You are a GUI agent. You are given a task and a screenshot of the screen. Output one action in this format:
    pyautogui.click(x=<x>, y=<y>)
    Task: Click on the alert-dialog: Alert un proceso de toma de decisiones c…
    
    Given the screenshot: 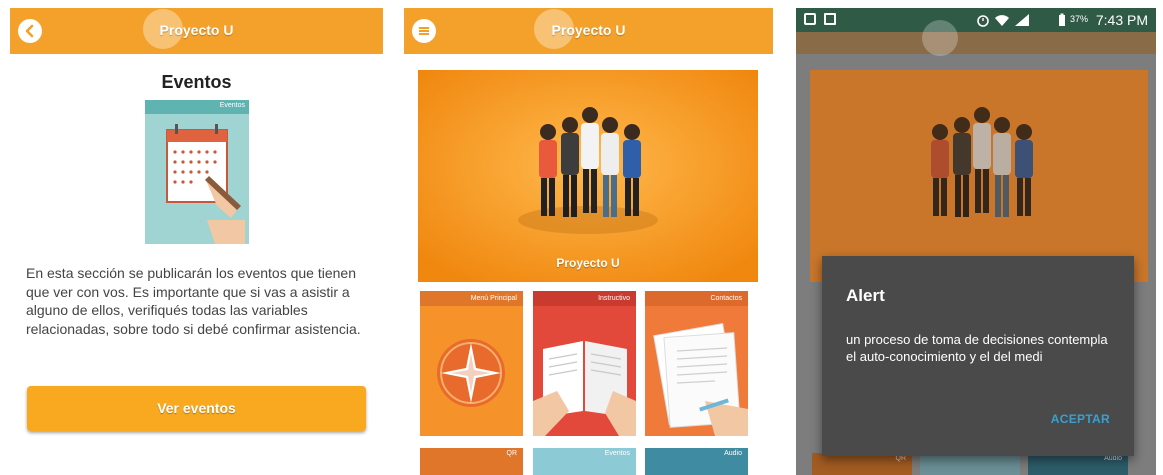 What is the action you would take?
    pyautogui.click(x=978, y=356)
    